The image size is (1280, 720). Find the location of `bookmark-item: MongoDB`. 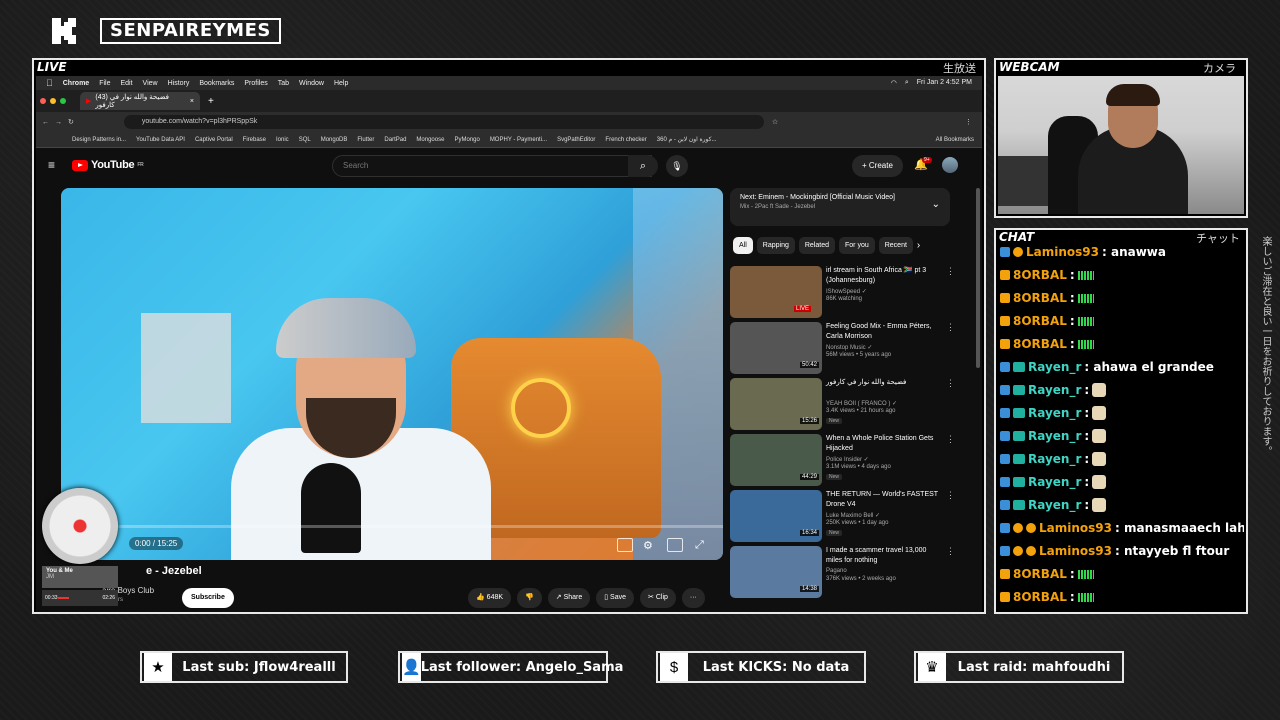

bookmark-item: MongoDB is located at coordinates (334, 140).